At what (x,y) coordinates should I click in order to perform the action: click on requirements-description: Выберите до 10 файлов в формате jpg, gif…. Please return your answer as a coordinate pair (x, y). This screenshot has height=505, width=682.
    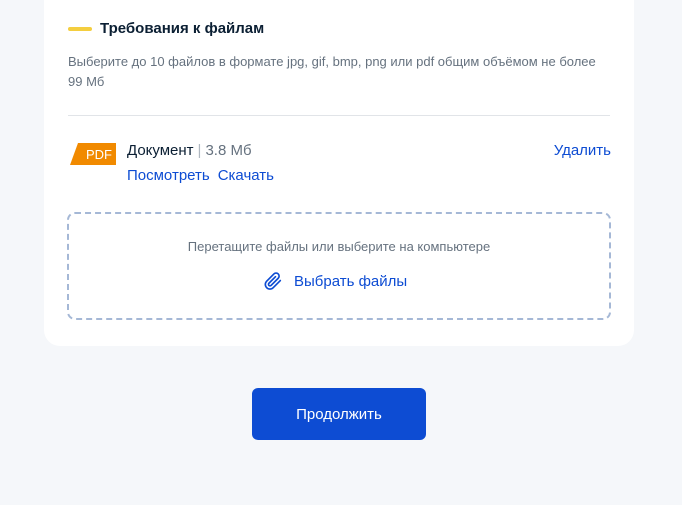
    Looking at the image, I should click on (332, 71).